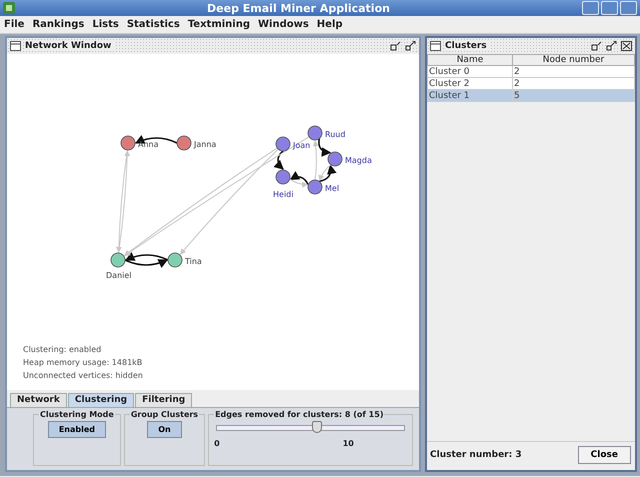 Image resolution: width=640 pixels, height=477 pixels. I want to click on node-label: Ruud, so click(335, 134).